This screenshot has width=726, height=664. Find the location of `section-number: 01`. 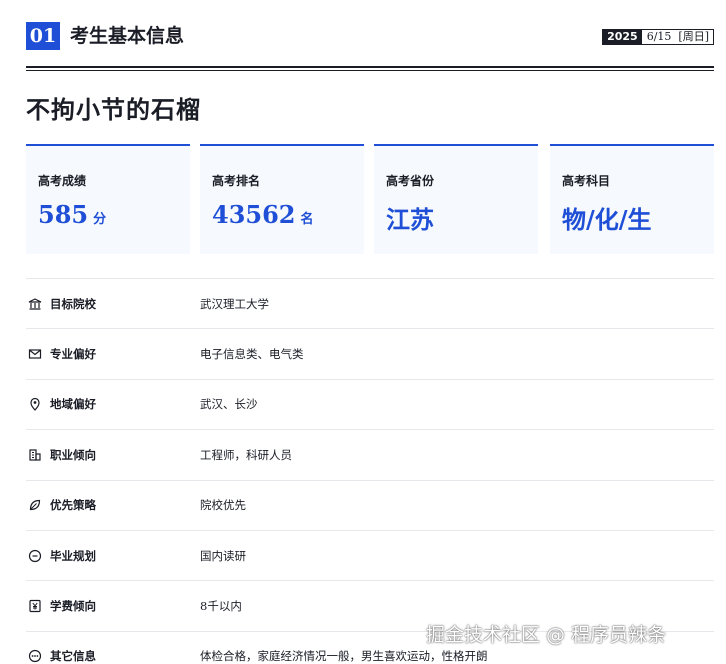

section-number: 01 is located at coordinates (43, 36).